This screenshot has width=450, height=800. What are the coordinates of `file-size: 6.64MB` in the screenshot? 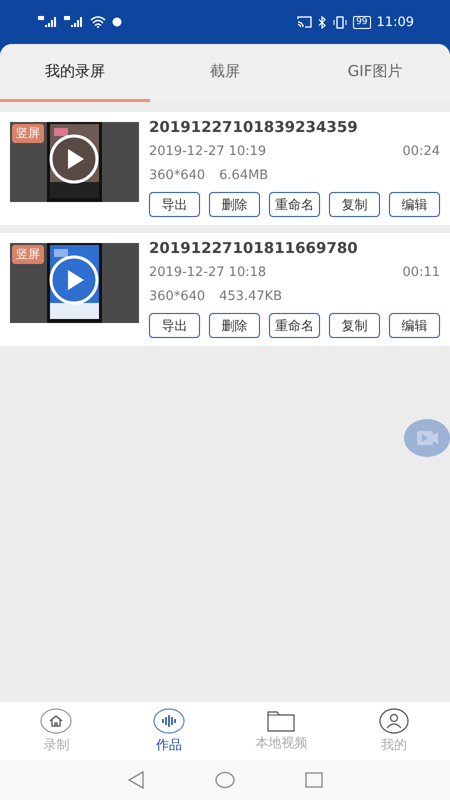 It's located at (243, 176).